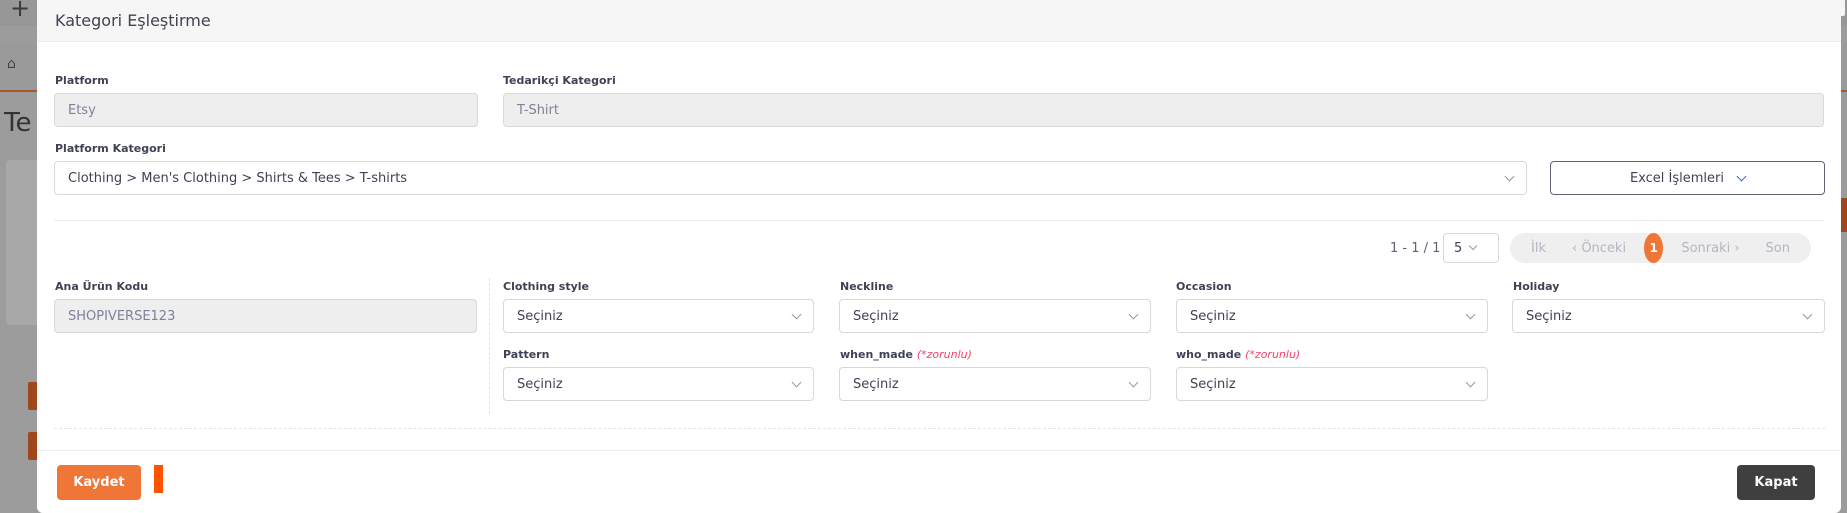  Describe the element at coordinates (1332, 384) in the screenshot. I see `who-made-select: Seçiniz` at that location.